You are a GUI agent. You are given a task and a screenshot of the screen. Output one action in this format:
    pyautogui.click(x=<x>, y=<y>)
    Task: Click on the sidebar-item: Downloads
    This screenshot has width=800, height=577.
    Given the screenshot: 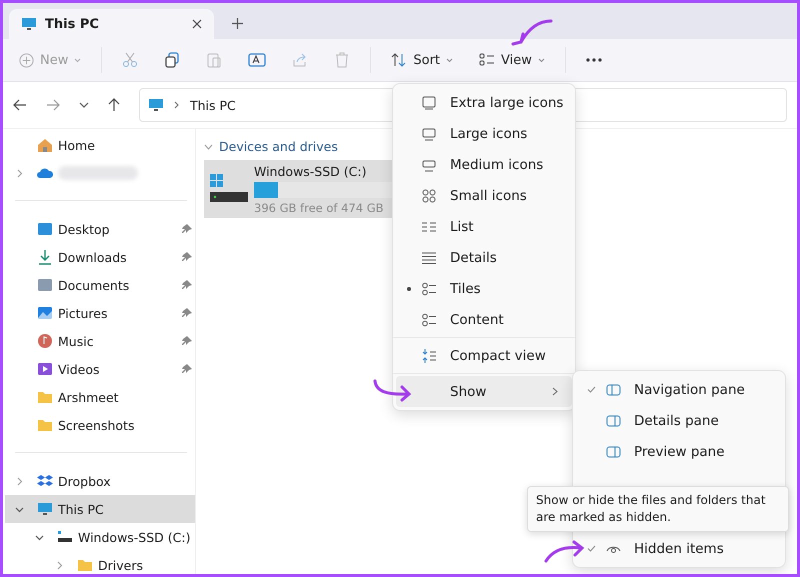 What is the action you would take?
    pyautogui.click(x=100, y=257)
    